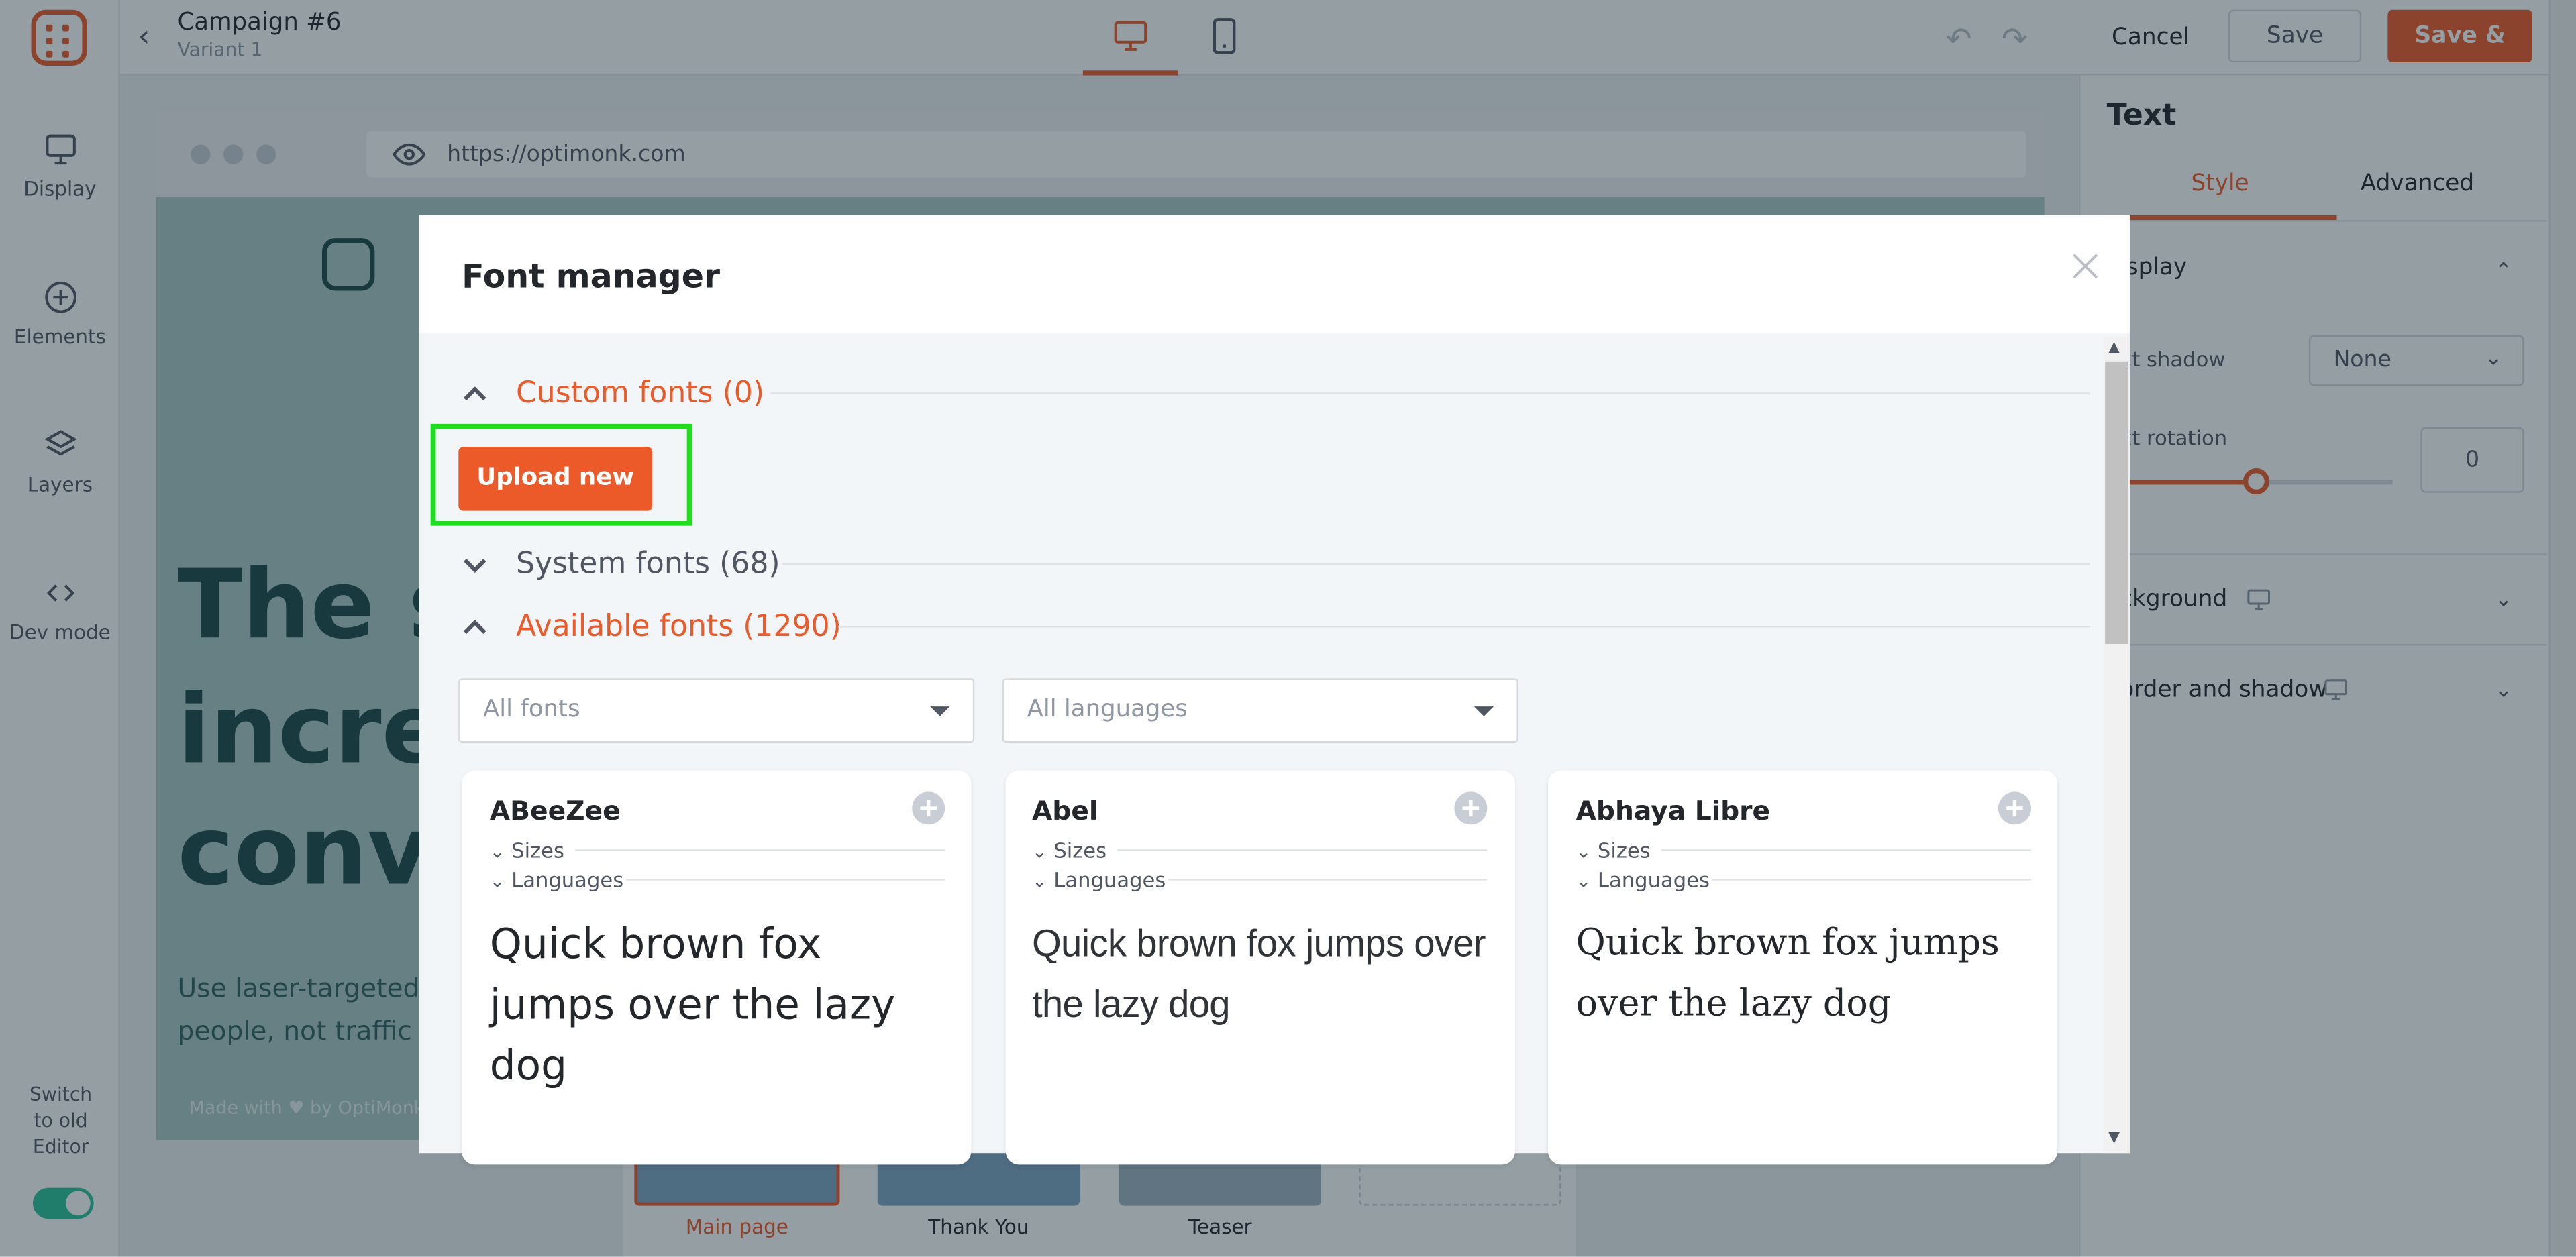  I want to click on font-category-value: All fonts, so click(531, 710).